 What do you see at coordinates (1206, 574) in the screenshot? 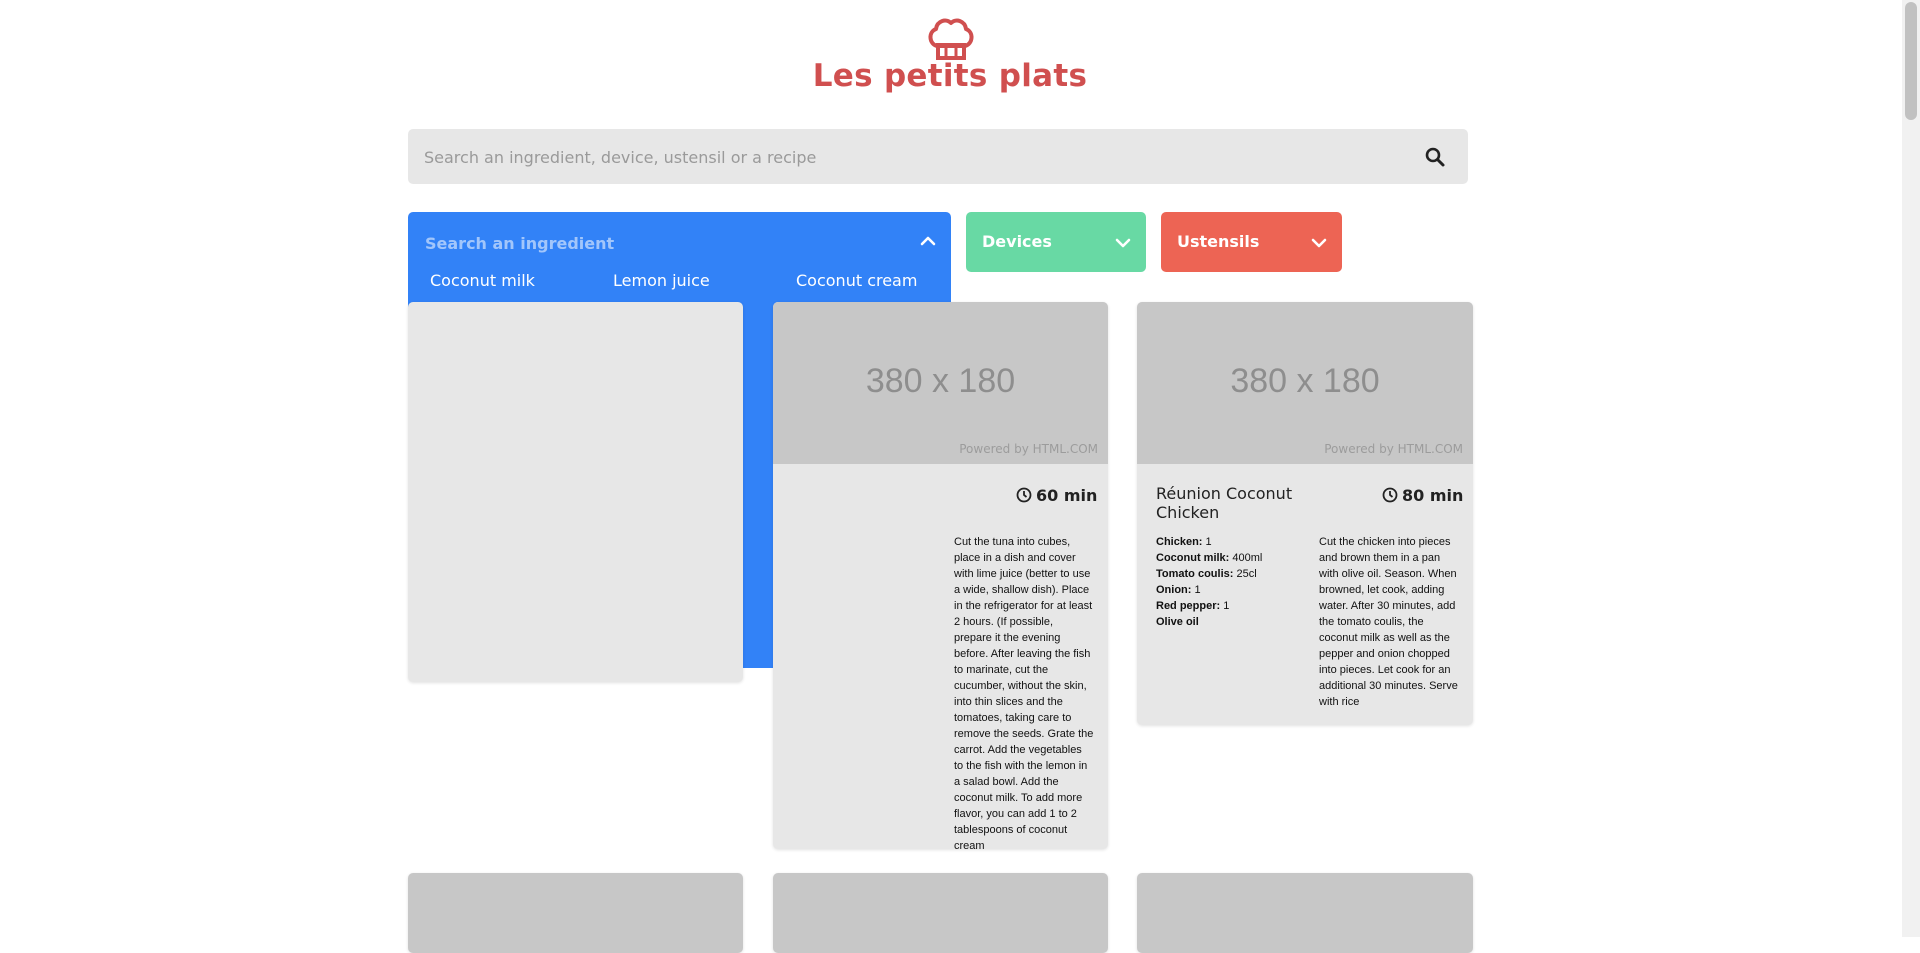
I see `recipe-ingredient: Tomato coulis: 25cl` at bounding box center [1206, 574].